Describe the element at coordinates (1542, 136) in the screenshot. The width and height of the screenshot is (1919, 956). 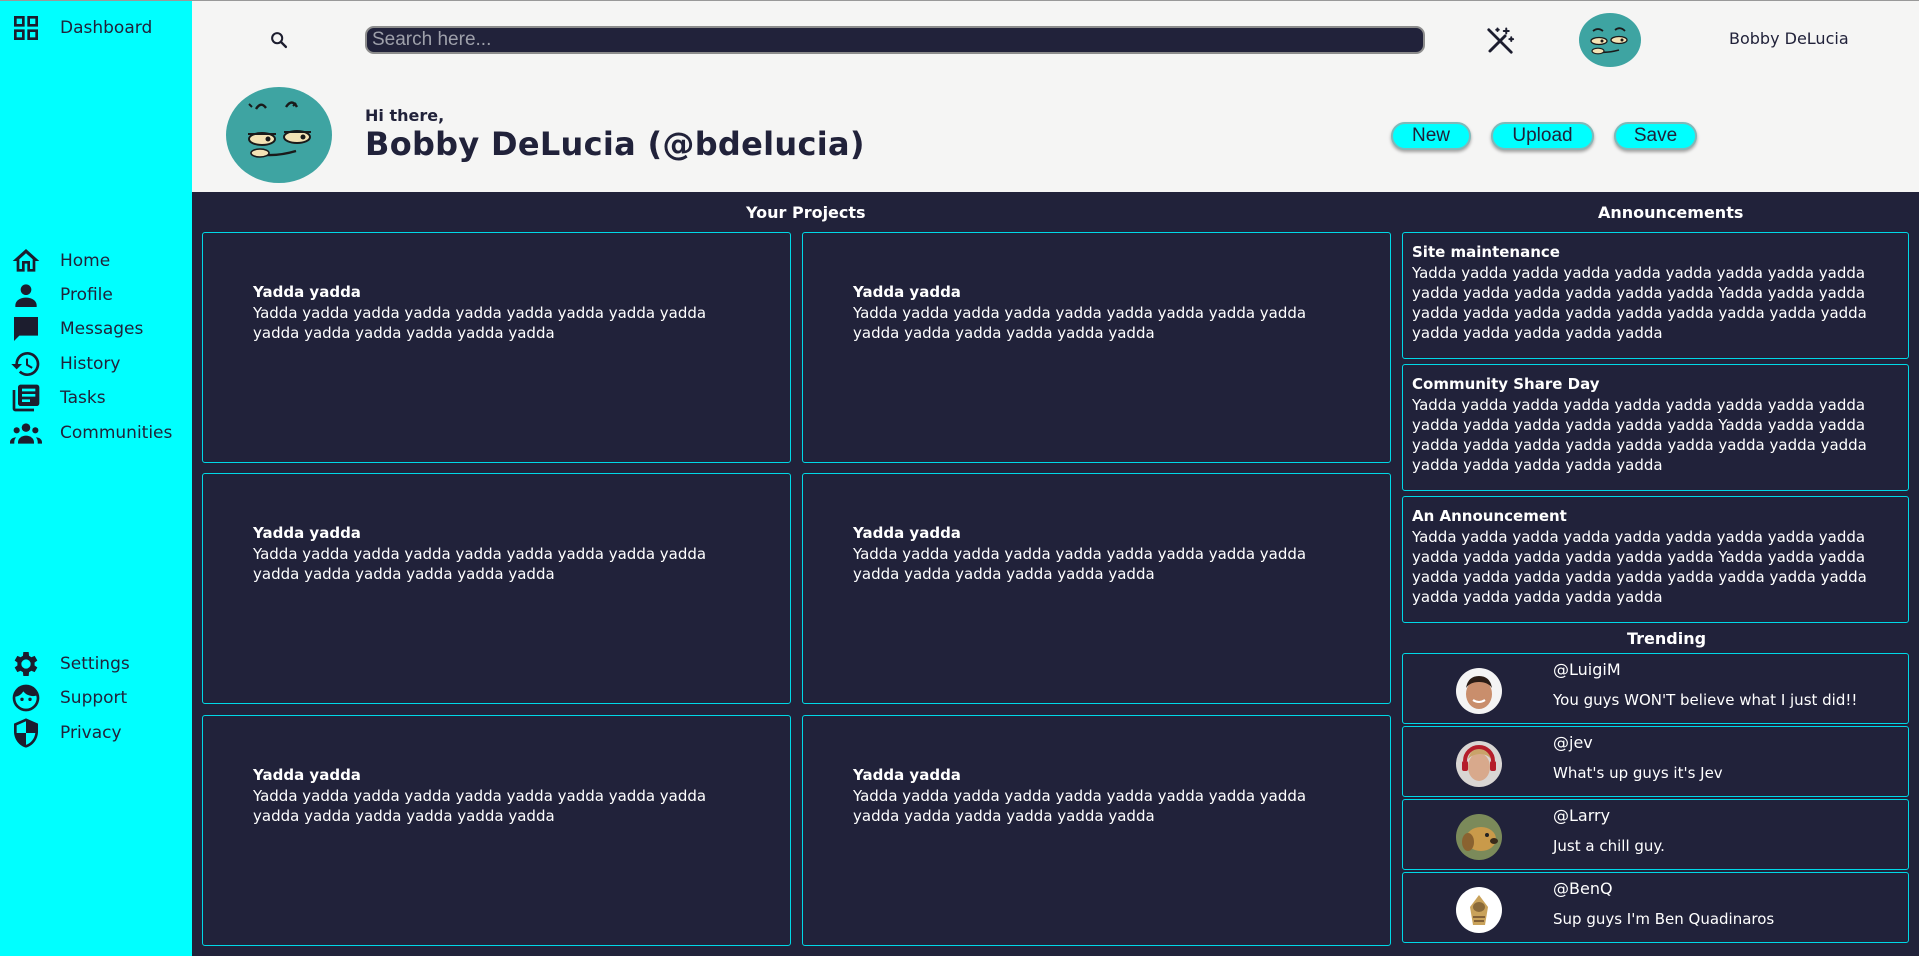
I see `upload-button: Upload` at that location.